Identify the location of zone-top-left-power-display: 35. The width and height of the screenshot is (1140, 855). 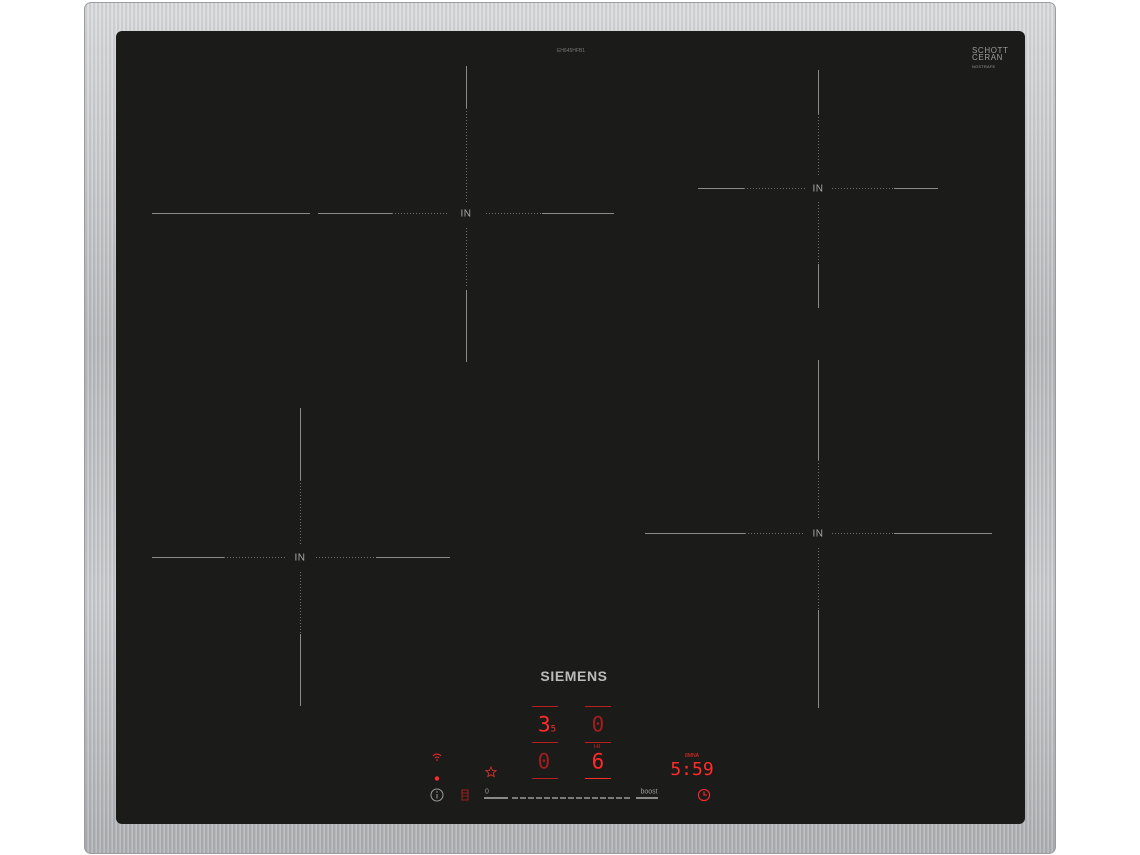
(547, 724).